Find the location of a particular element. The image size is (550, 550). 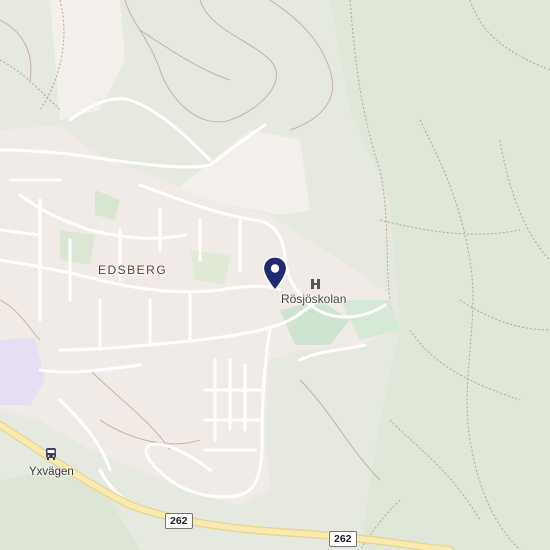

location-pin-icon is located at coordinates (275, 274).